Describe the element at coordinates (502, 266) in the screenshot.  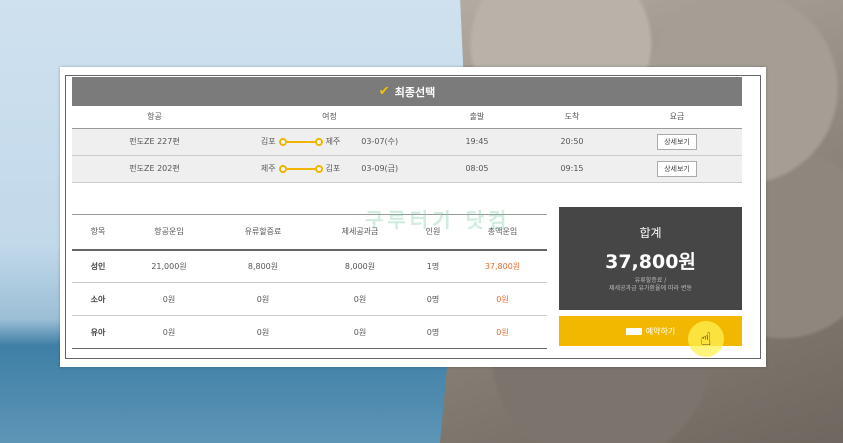
I see `total-value: 37,800원` at that location.